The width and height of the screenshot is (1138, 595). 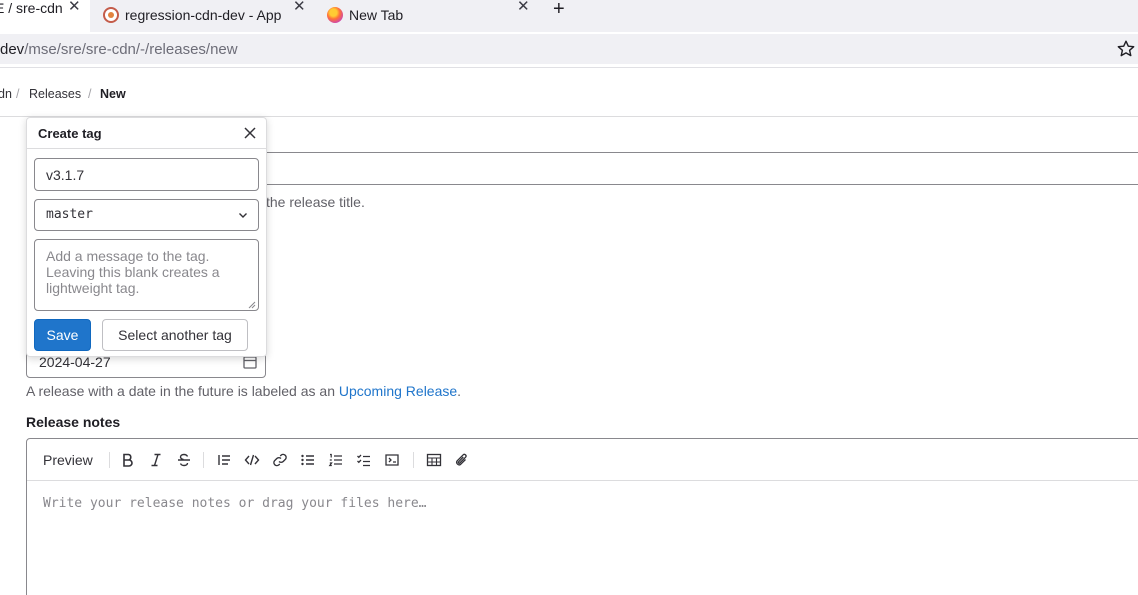 I want to click on numbered-list-icon, so click(x=336, y=460).